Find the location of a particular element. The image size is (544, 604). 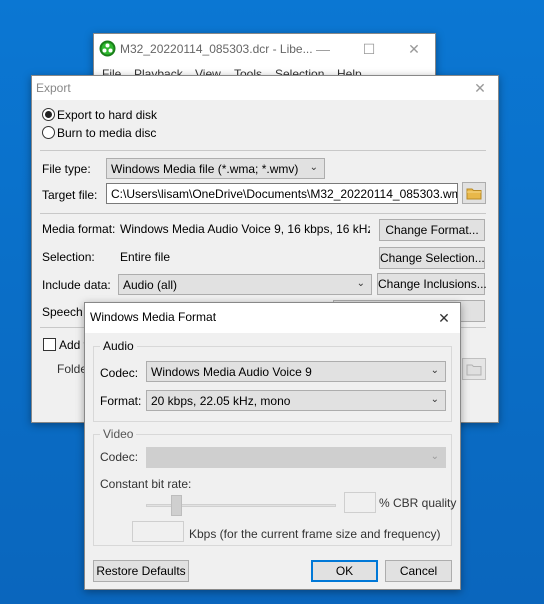

audio-codec-label: Codec: is located at coordinates (119, 373).